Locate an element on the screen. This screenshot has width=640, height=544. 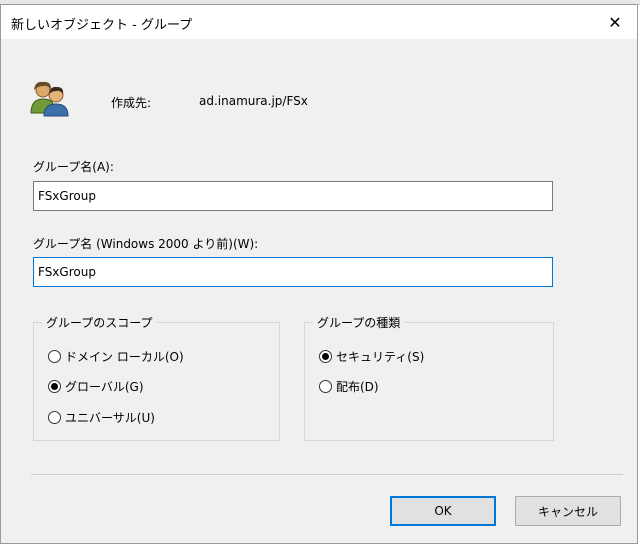
scope-universal-label: ユニバーサル(U) is located at coordinates (110, 418).